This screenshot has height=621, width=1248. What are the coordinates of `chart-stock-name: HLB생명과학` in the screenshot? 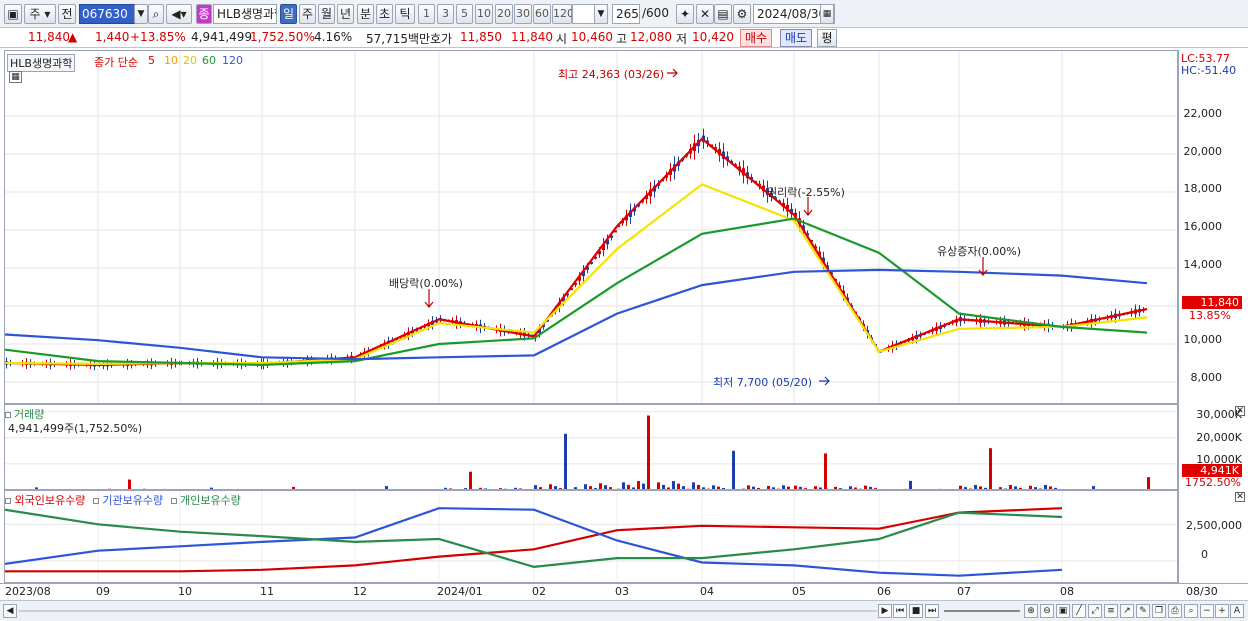 It's located at (41, 63).